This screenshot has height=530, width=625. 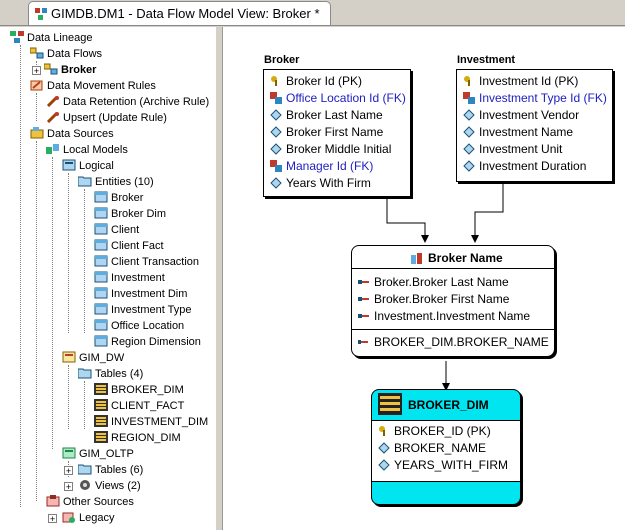 I want to click on tree-item-table: INVESTMENT_DIM, so click(x=151, y=422).